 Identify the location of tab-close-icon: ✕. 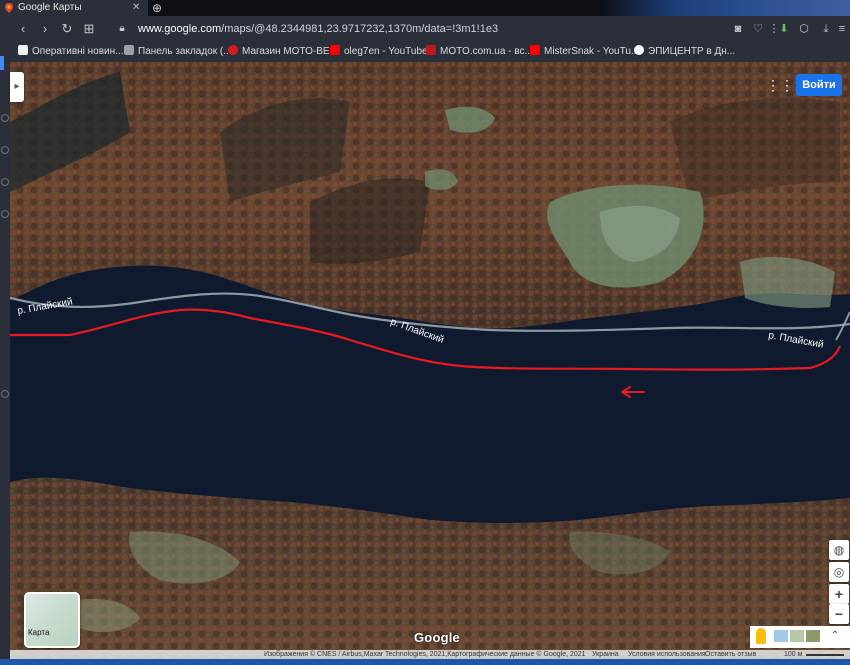
(136, 8).